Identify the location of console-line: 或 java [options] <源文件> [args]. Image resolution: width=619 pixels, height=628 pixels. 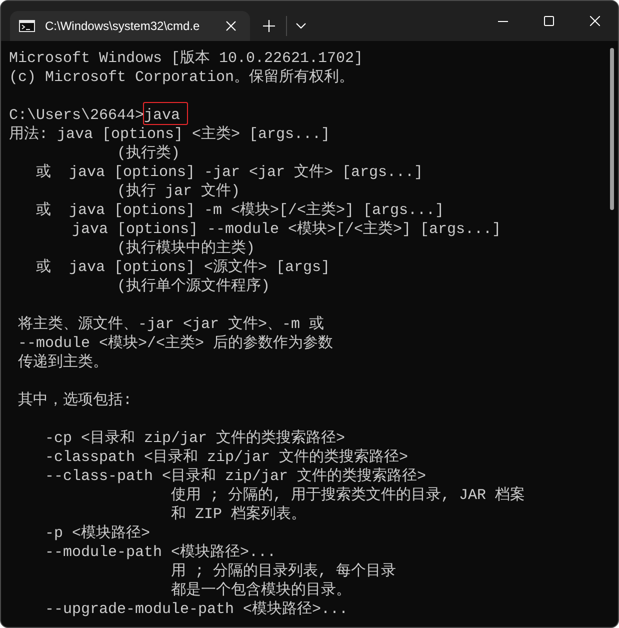
(183, 267).